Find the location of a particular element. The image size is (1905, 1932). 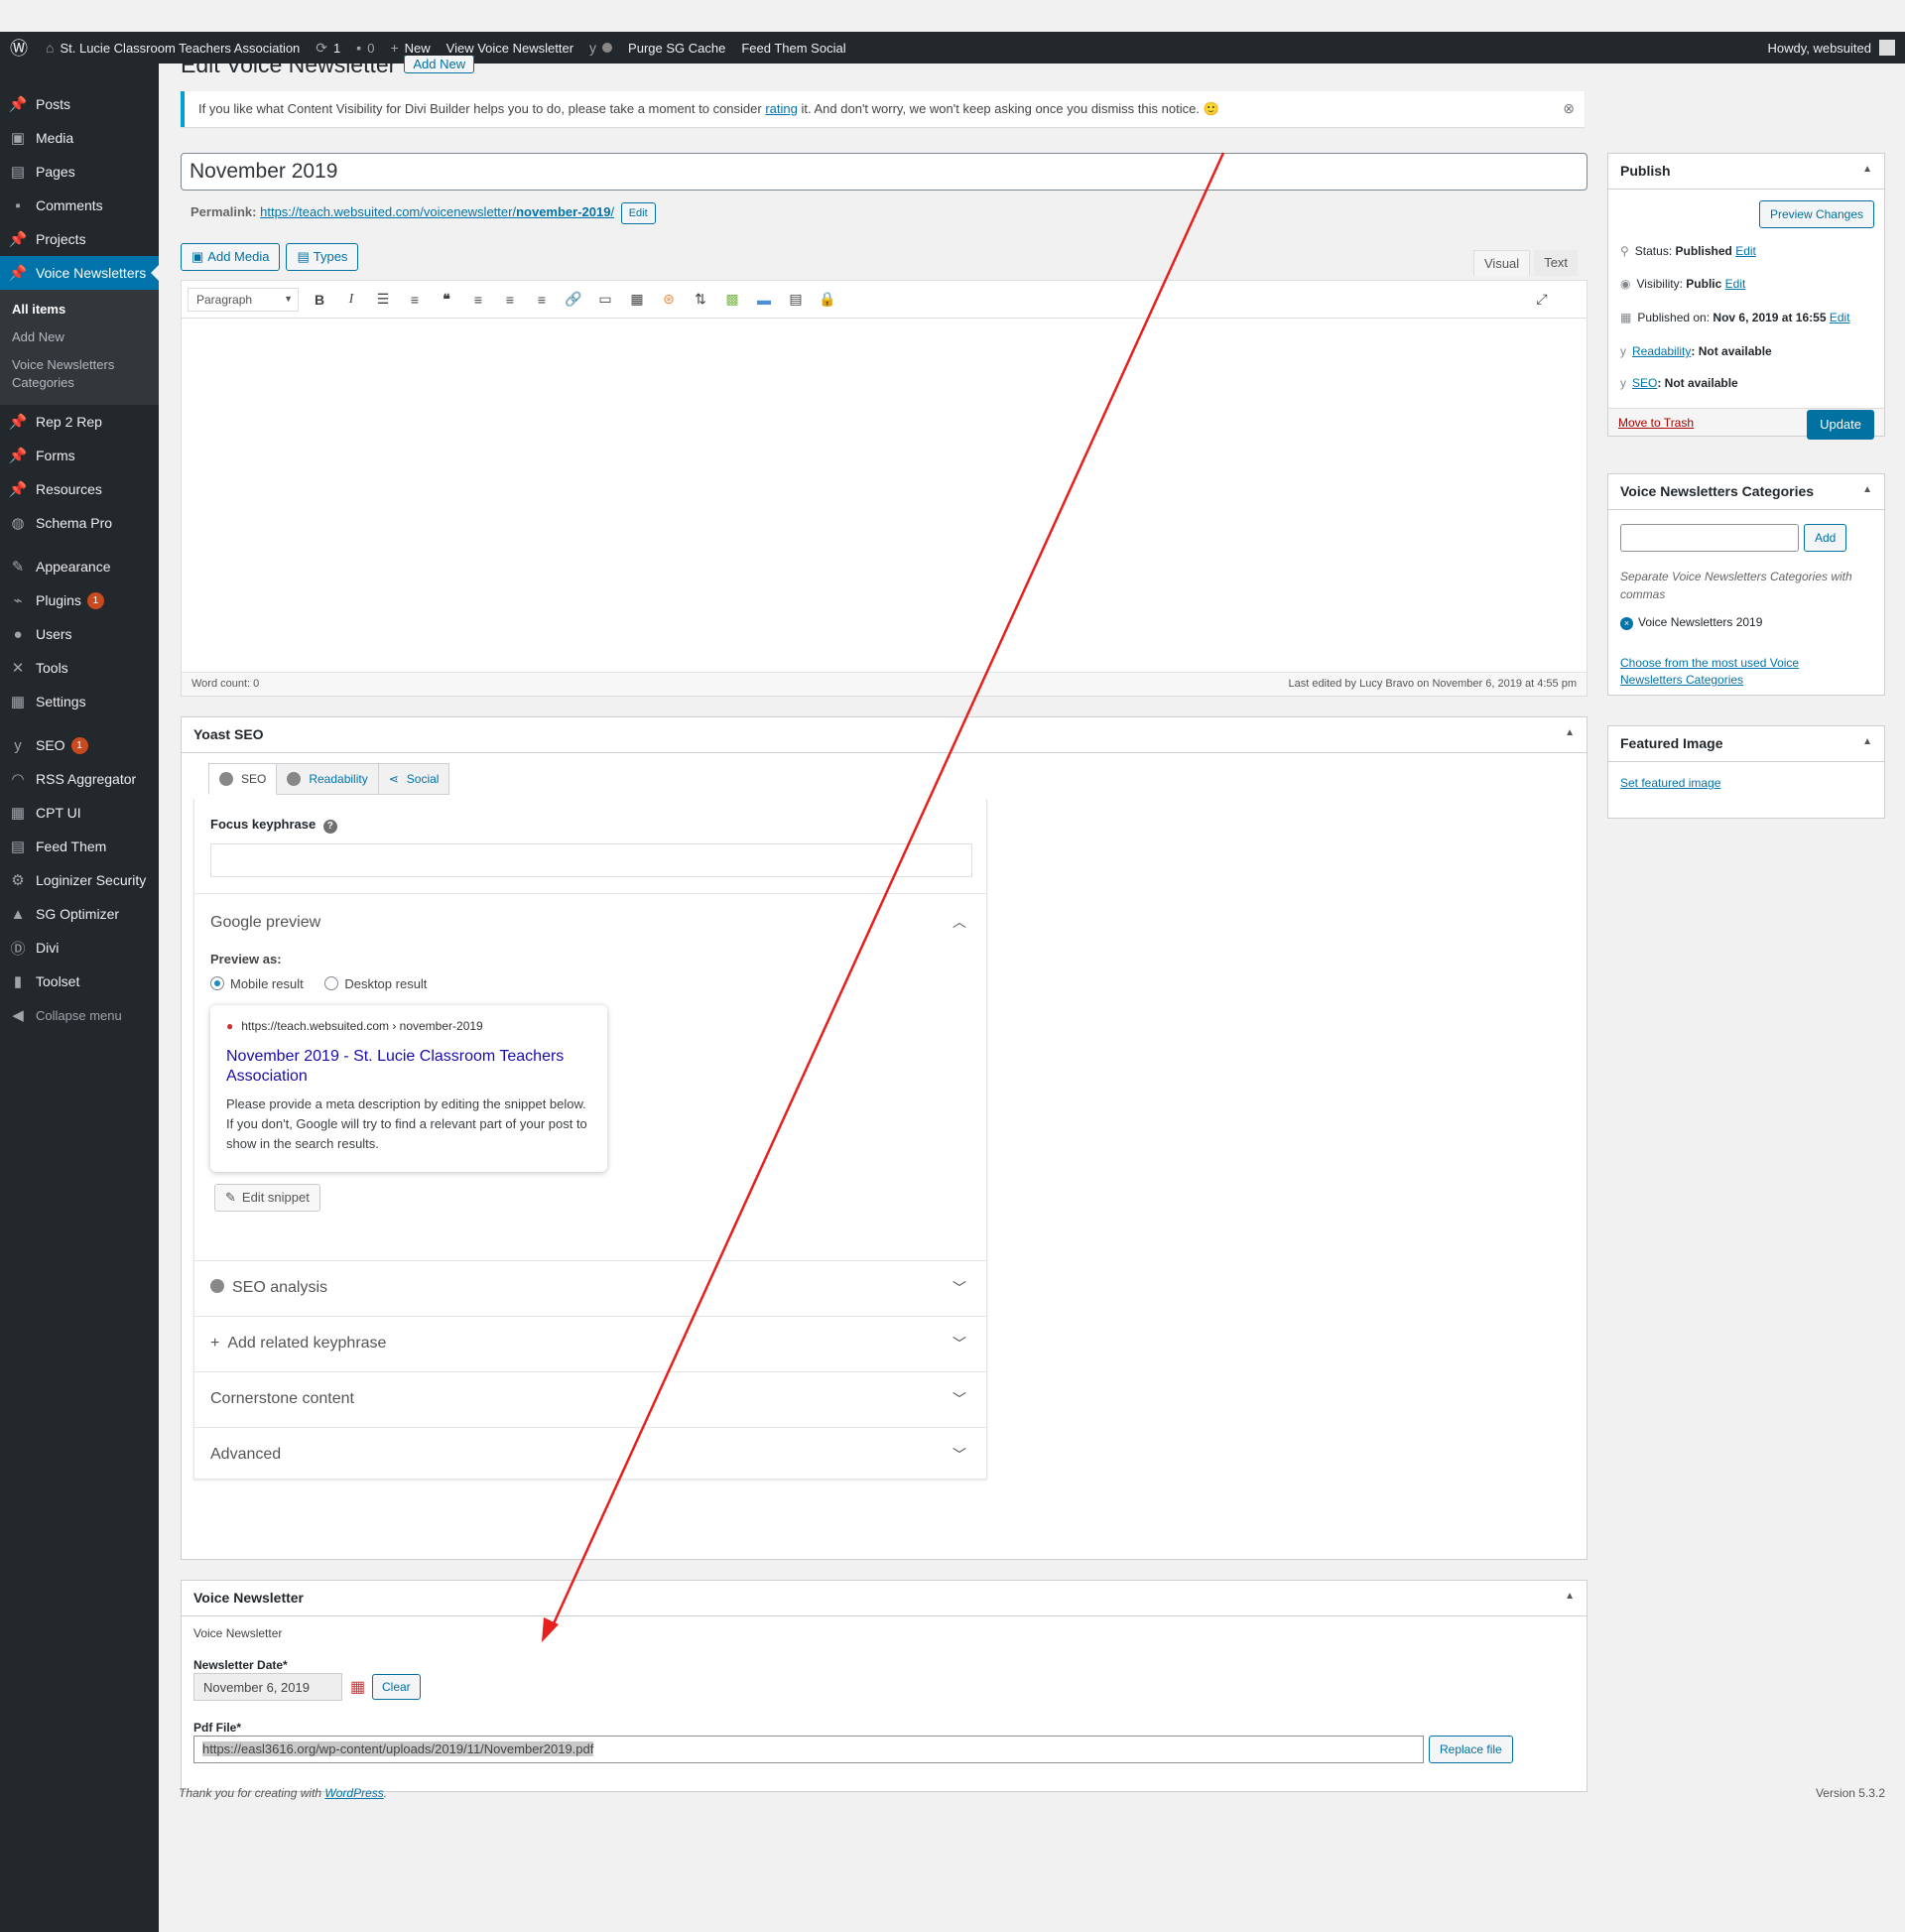

tab-seo: SEO is located at coordinates (243, 779).